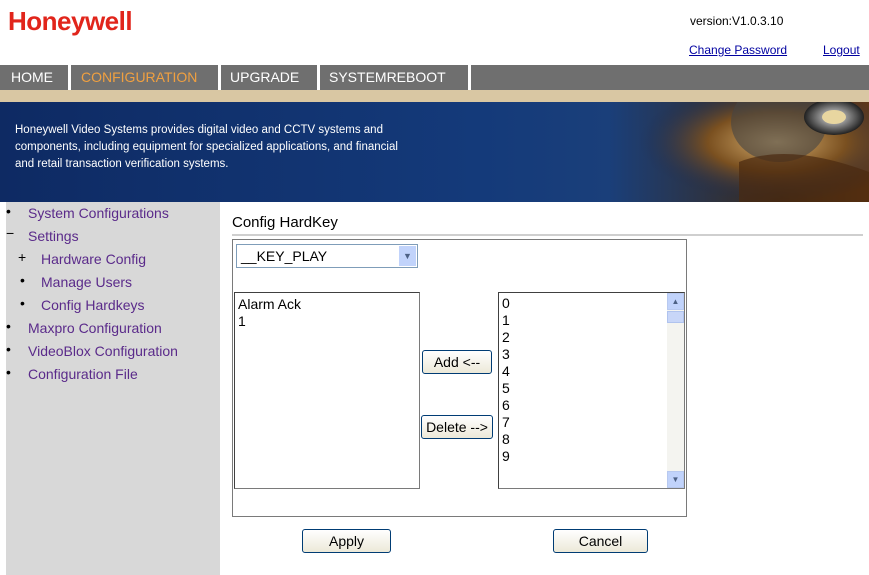  What do you see at coordinates (675, 479) in the screenshot?
I see `scroll-down-icon: ▼` at bounding box center [675, 479].